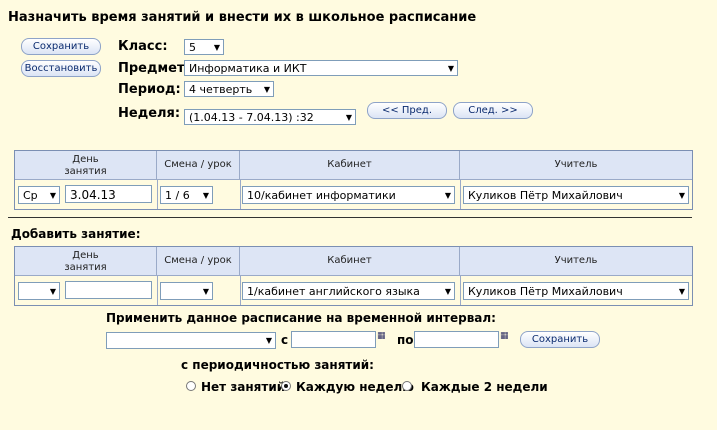  Describe the element at coordinates (407, 110) in the screenshot. I see `prev-week-button: << Пред.` at that location.